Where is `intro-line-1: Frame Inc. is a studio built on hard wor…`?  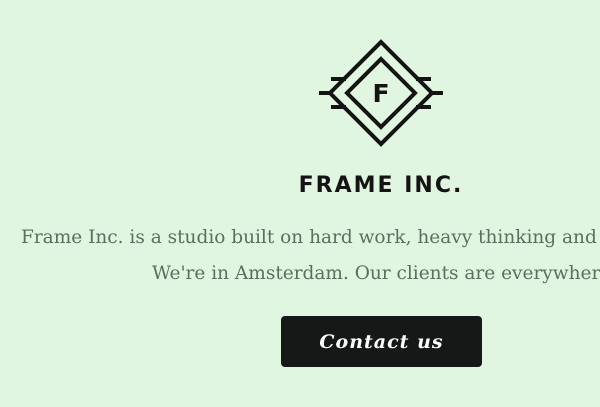
intro-line-1: Frame Inc. is a studio built on hard wor… is located at coordinates (310, 237).